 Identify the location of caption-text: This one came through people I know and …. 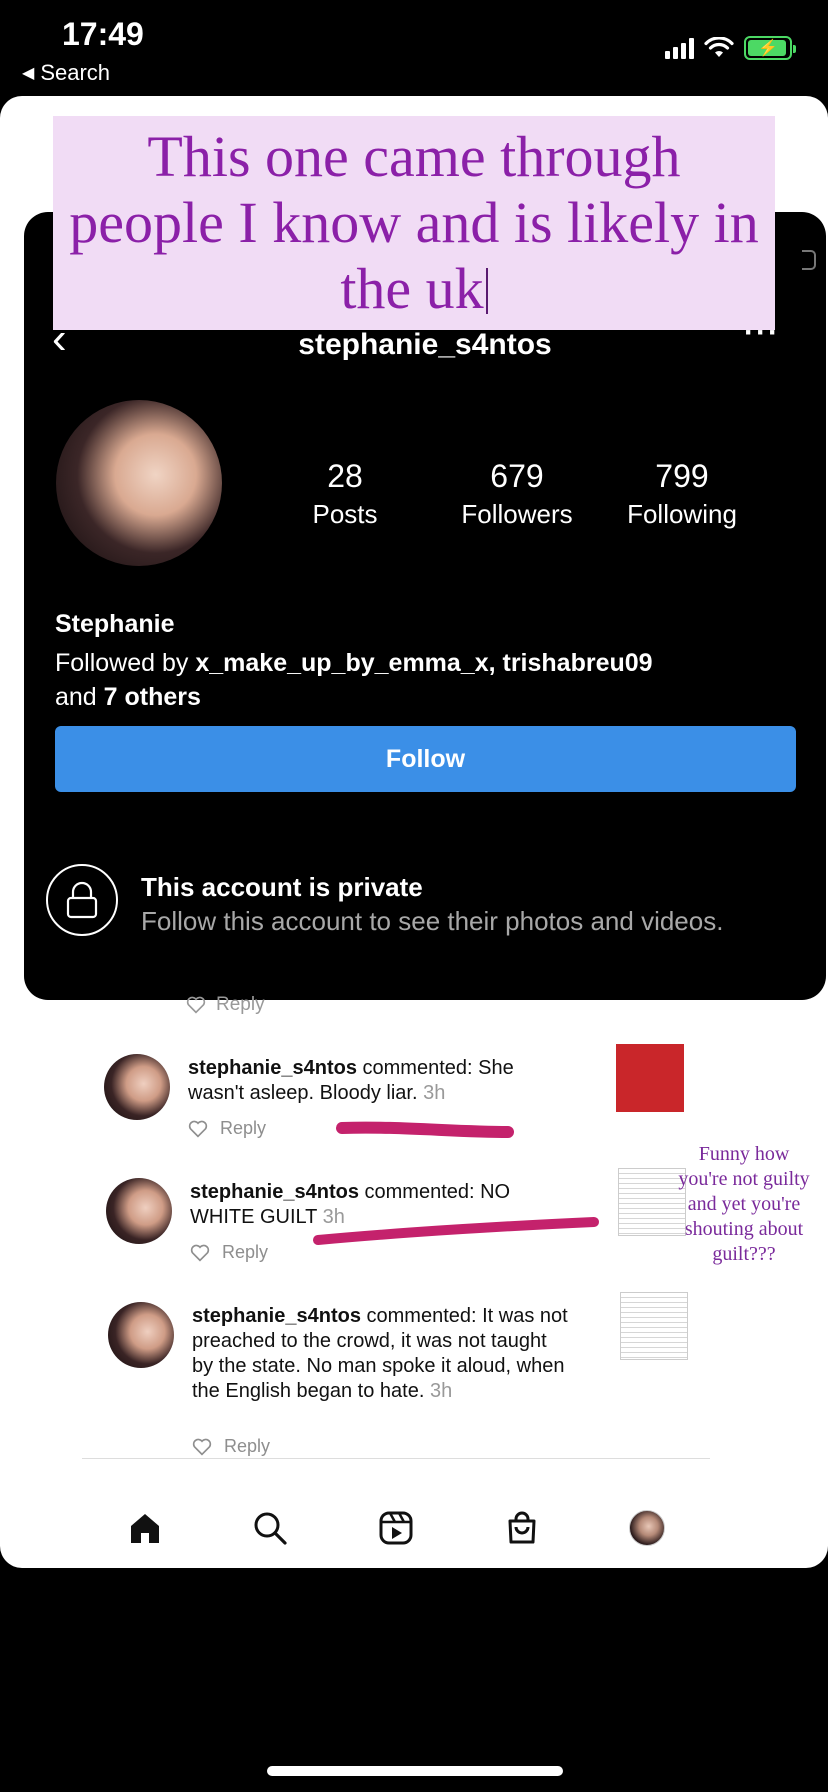
(414, 222).